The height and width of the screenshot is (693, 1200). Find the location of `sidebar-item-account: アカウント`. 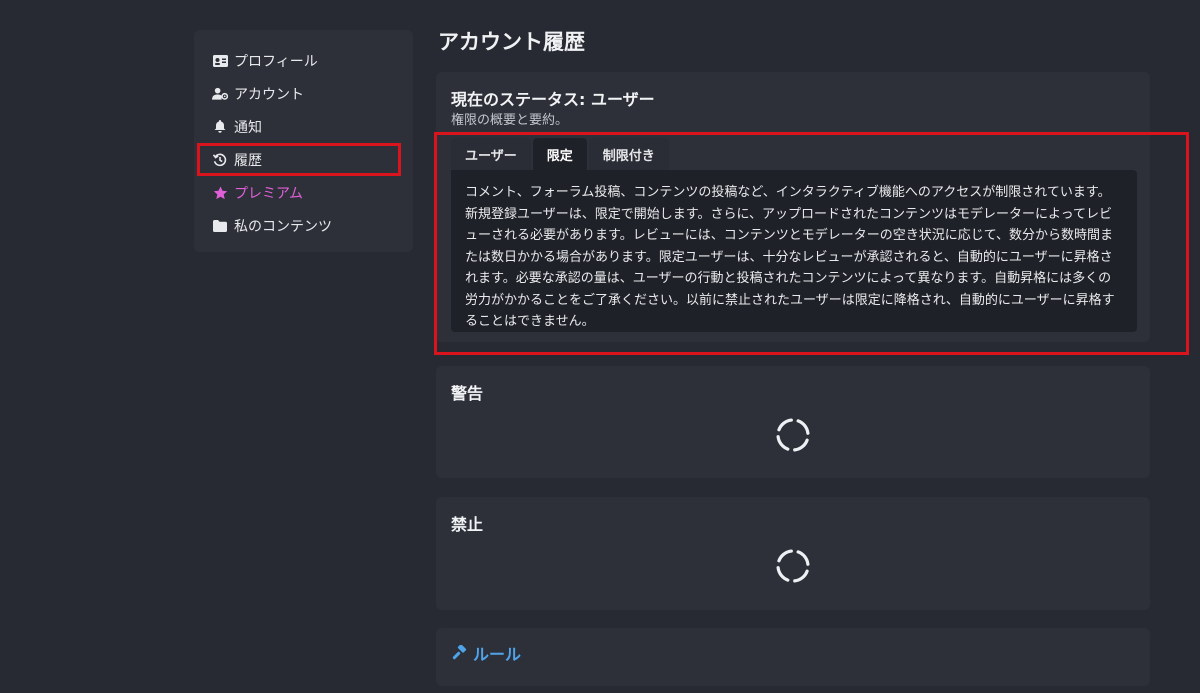

sidebar-item-account: アカウント is located at coordinates (303, 93).